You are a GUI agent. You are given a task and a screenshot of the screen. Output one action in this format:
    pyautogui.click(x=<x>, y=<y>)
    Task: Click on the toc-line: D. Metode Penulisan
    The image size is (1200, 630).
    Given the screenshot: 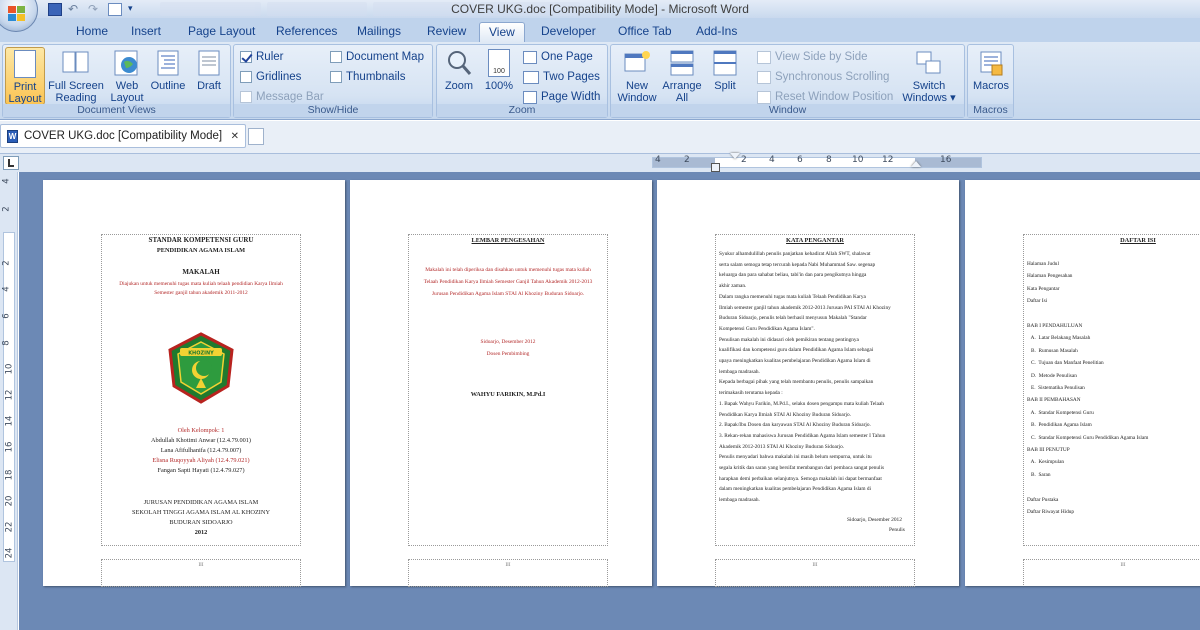 What is the action you would take?
    pyautogui.click(x=1052, y=375)
    